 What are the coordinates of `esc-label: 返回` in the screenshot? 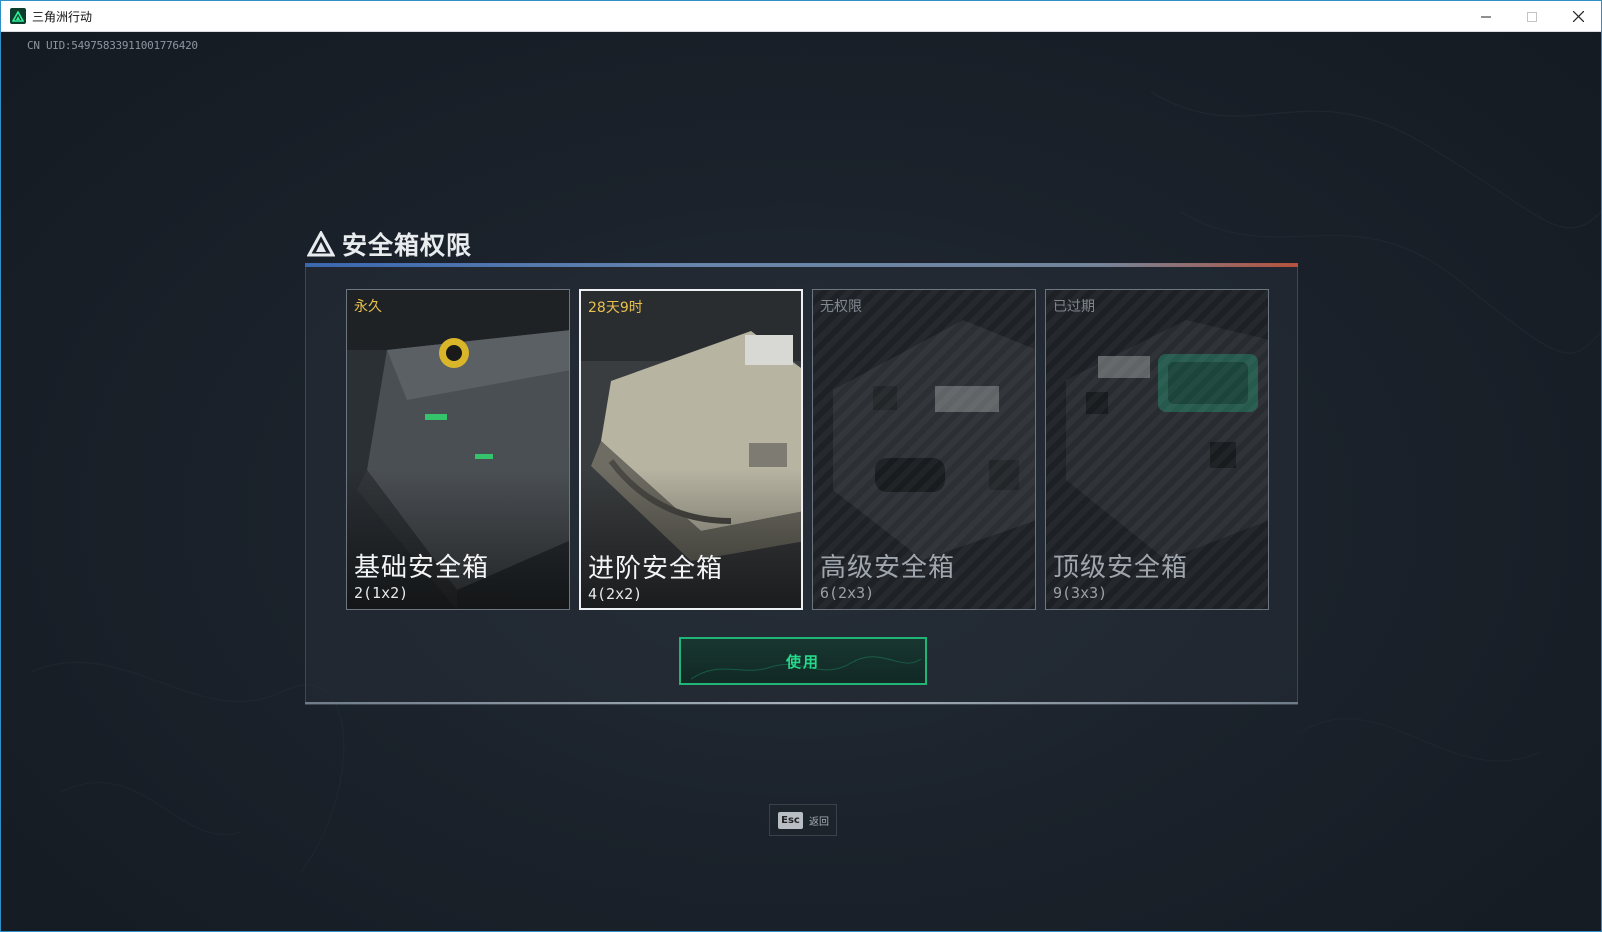 It's located at (819, 822).